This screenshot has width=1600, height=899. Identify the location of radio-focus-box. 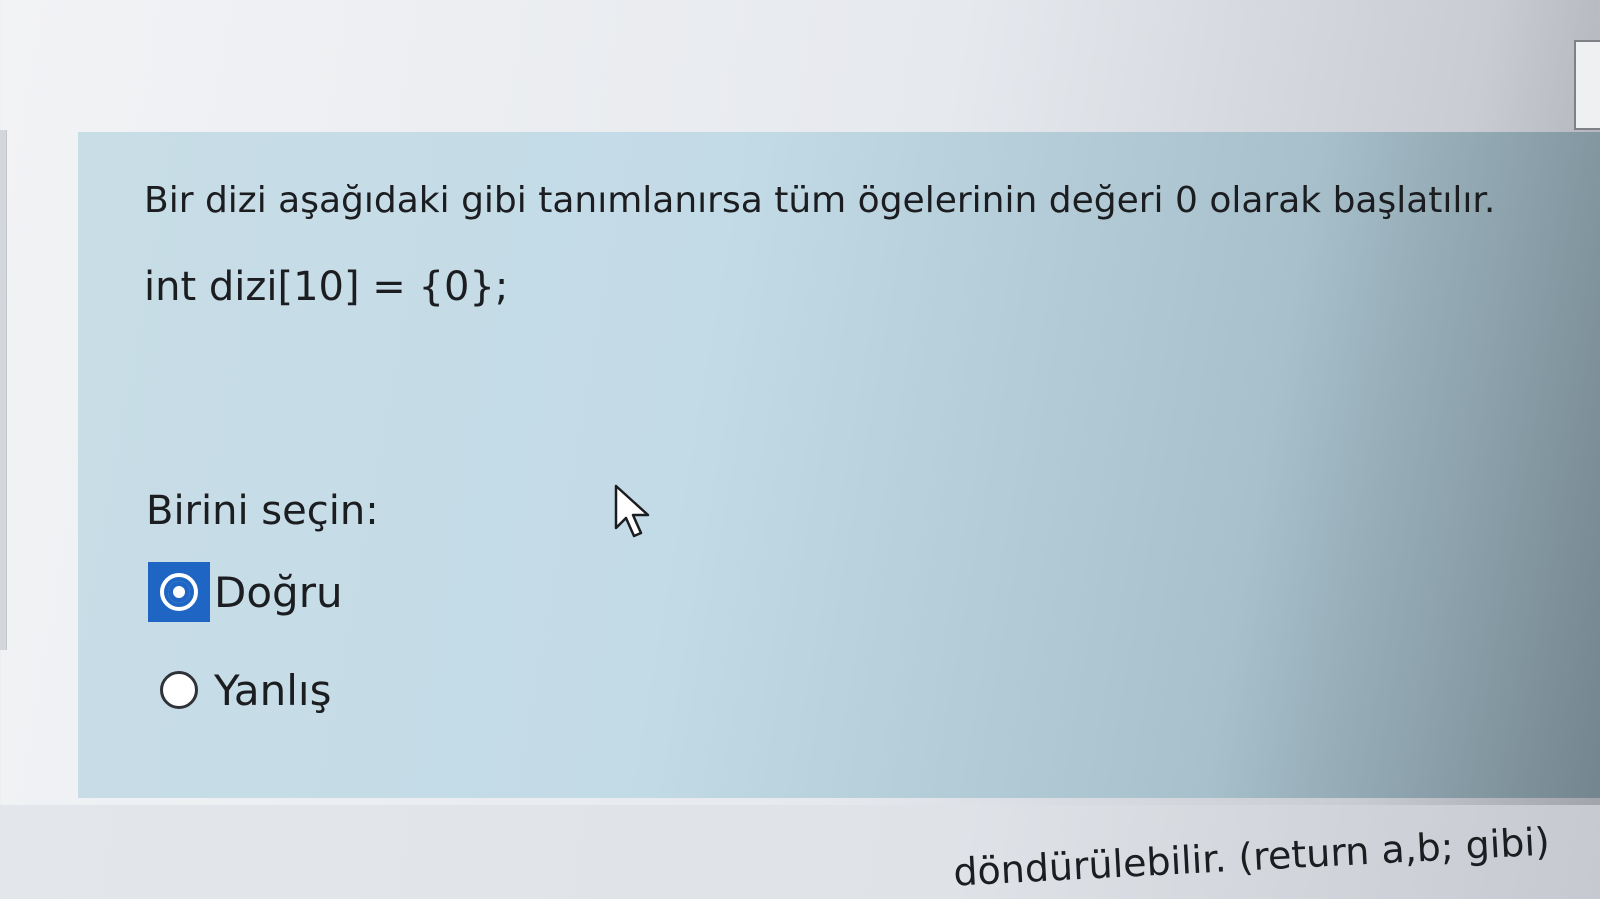
(179, 592).